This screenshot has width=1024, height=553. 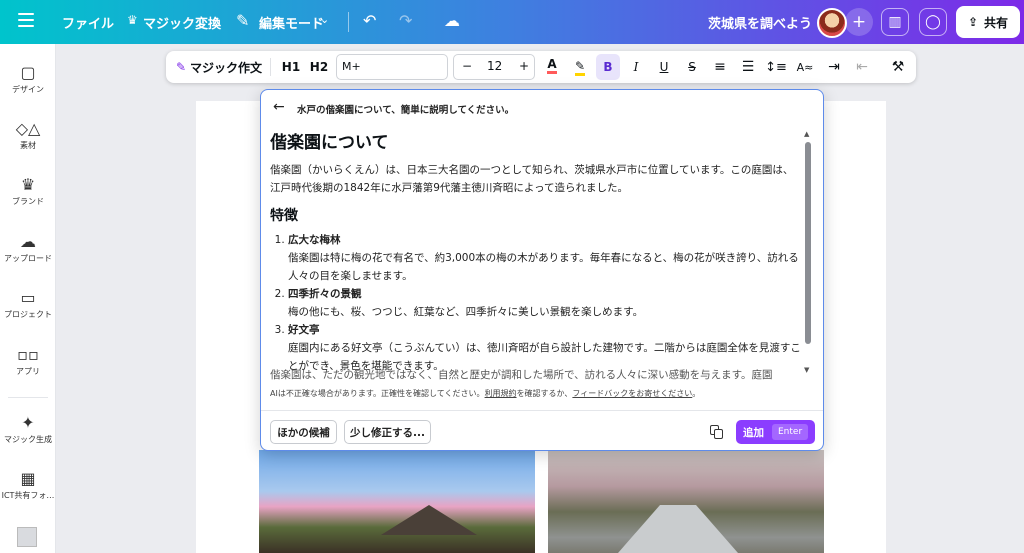 I want to click on feedback-link: フィードバックをお寄せください, so click(x=632, y=393).